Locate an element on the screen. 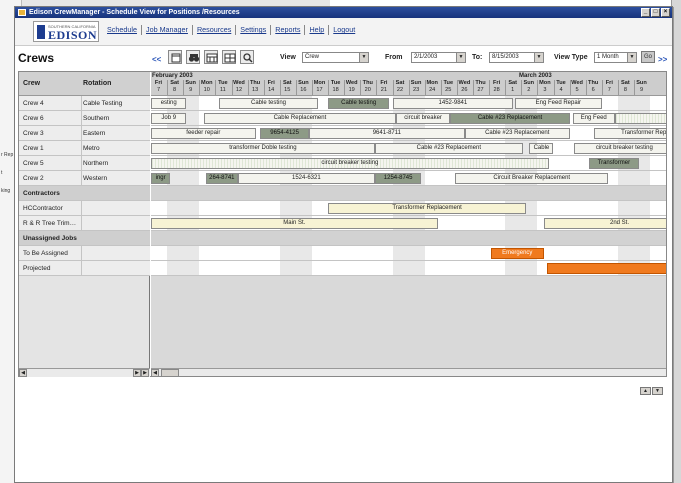 The image size is (681, 483). to-date-field: 8/15/2003 ▼ is located at coordinates (516, 57).